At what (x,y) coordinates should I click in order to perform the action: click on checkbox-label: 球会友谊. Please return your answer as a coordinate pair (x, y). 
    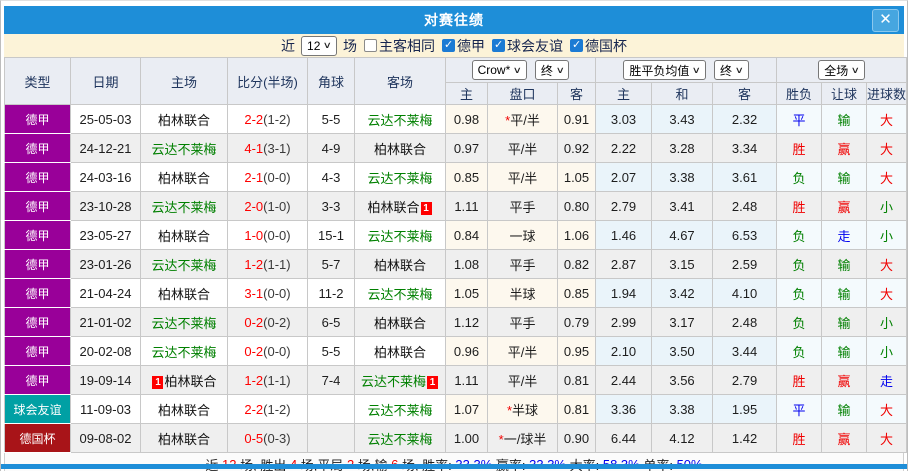
    Looking at the image, I should click on (534, 45).